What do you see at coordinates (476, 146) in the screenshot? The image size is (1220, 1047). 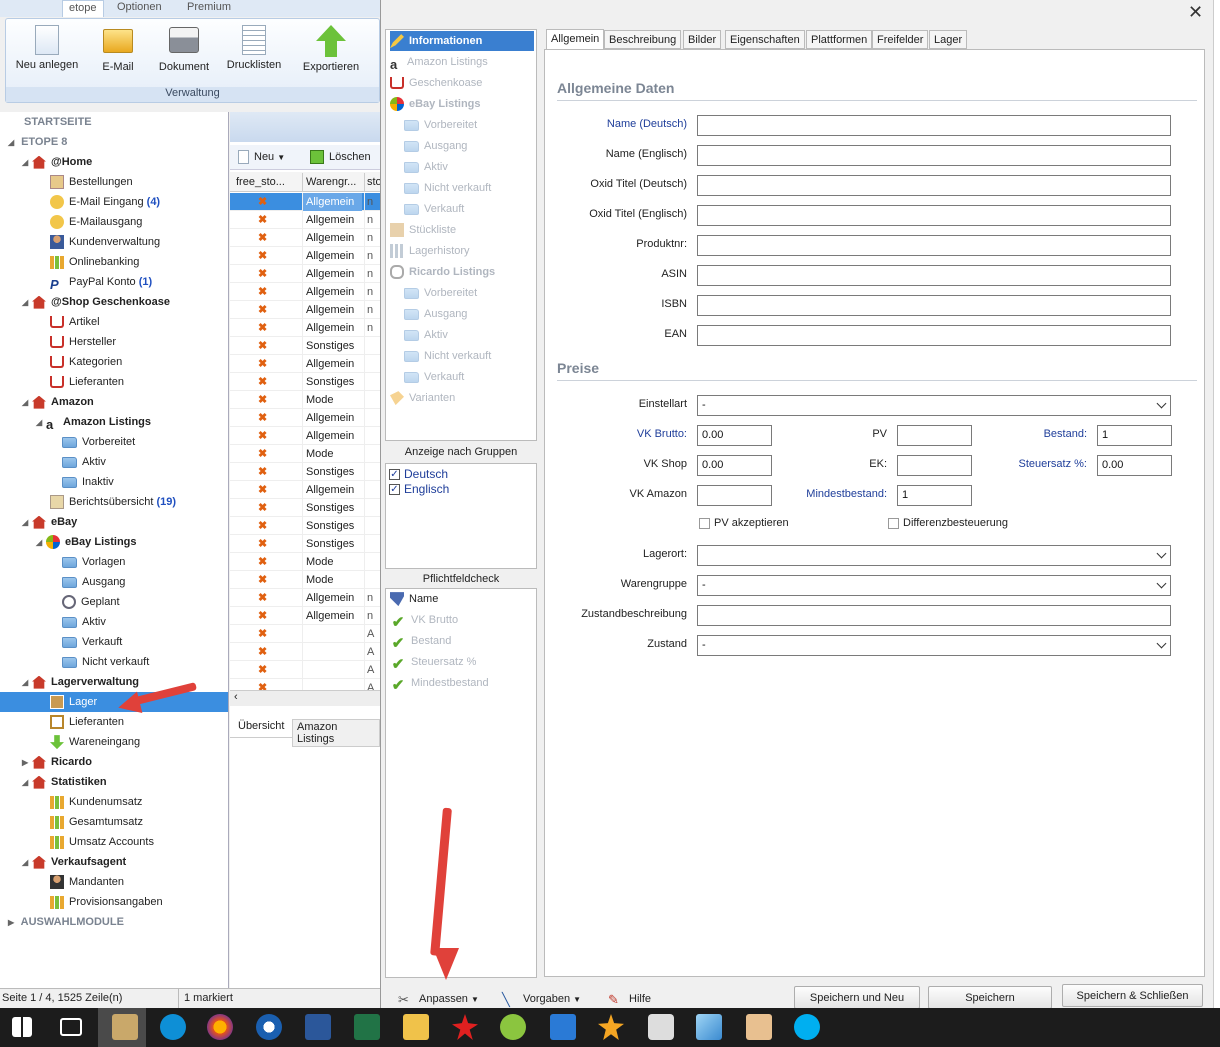 I see `nav-ebay-ausgang: Ausgang` at bounding box center [476, 146].